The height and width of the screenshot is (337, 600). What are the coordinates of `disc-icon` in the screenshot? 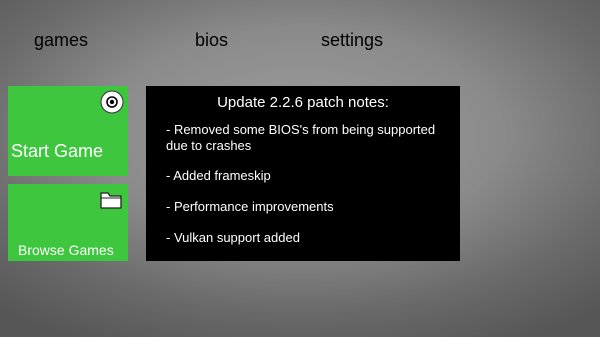 It's located at (112, 104).